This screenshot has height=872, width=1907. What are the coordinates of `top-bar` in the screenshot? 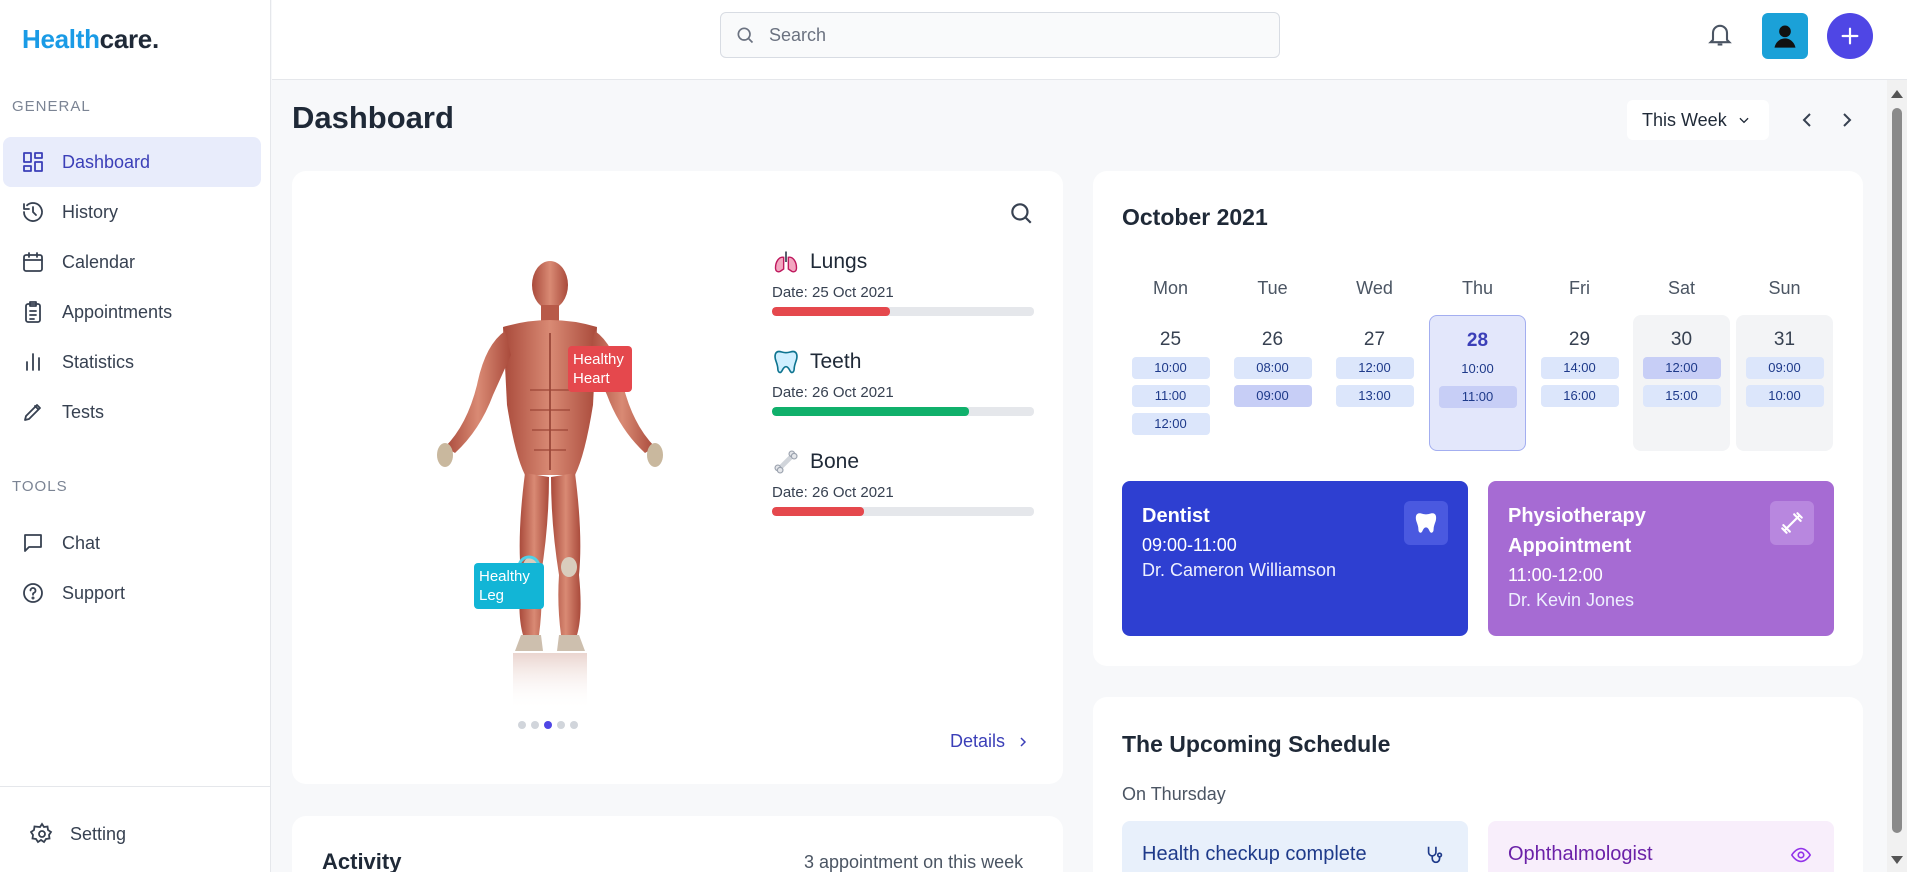 It's located at (1089, 40).